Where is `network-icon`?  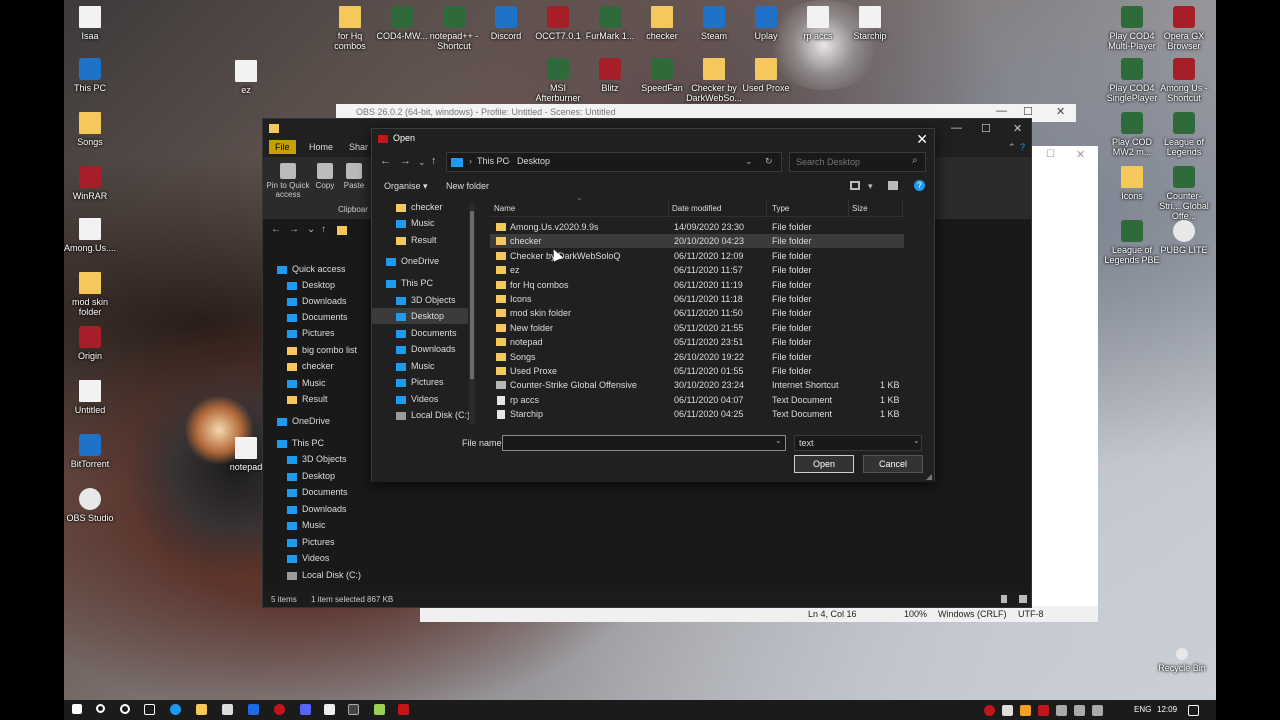 network-icon is located at coordinates (1061, 710).